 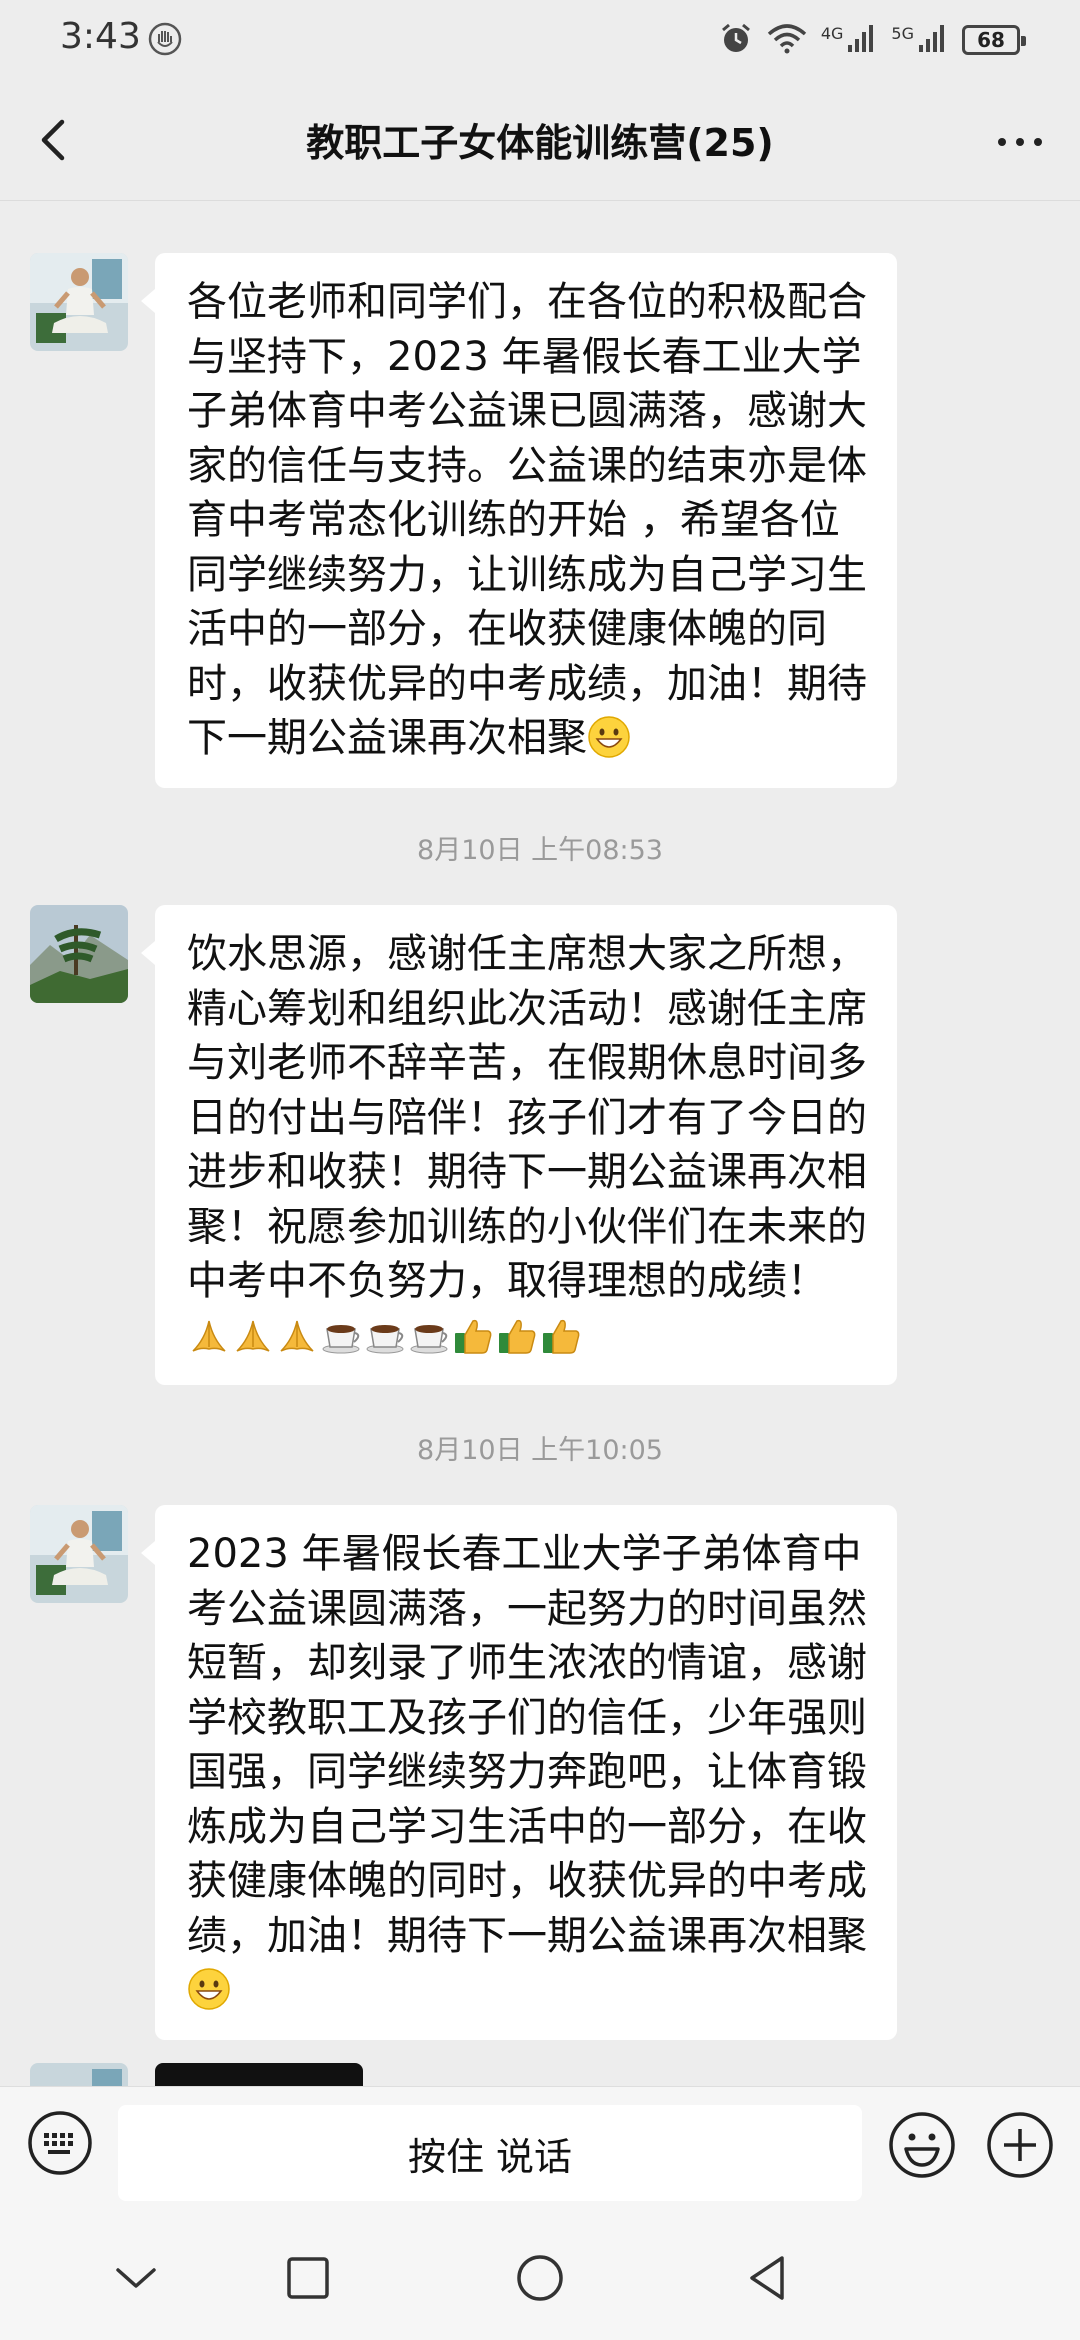 What do you see at coordinates (540, 143) in the screenshot?
I see `page-title: 教职工子女体能训练营(25)` at bounding box center [540, 143].